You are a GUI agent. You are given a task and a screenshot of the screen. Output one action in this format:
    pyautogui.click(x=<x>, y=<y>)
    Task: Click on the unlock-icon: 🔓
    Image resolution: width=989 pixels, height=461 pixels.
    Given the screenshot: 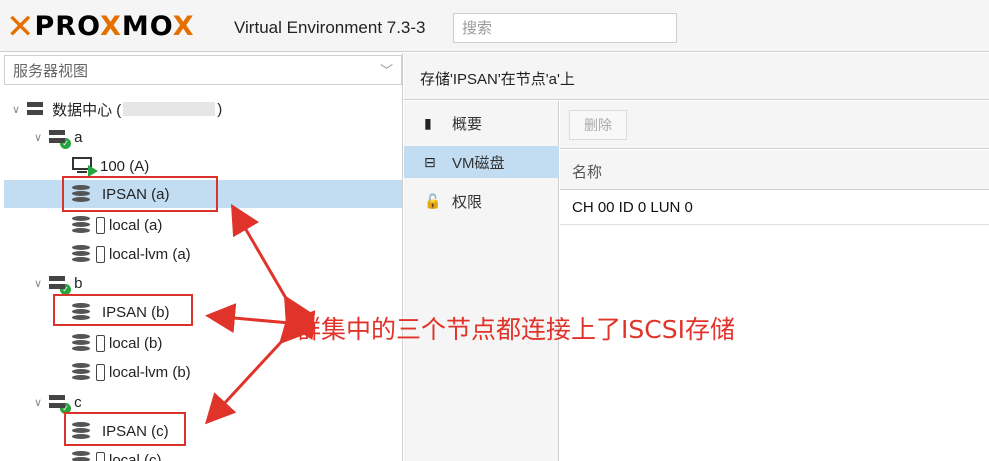 What is the action you would take?
    pyautogui.click(x=433, y=200)
    